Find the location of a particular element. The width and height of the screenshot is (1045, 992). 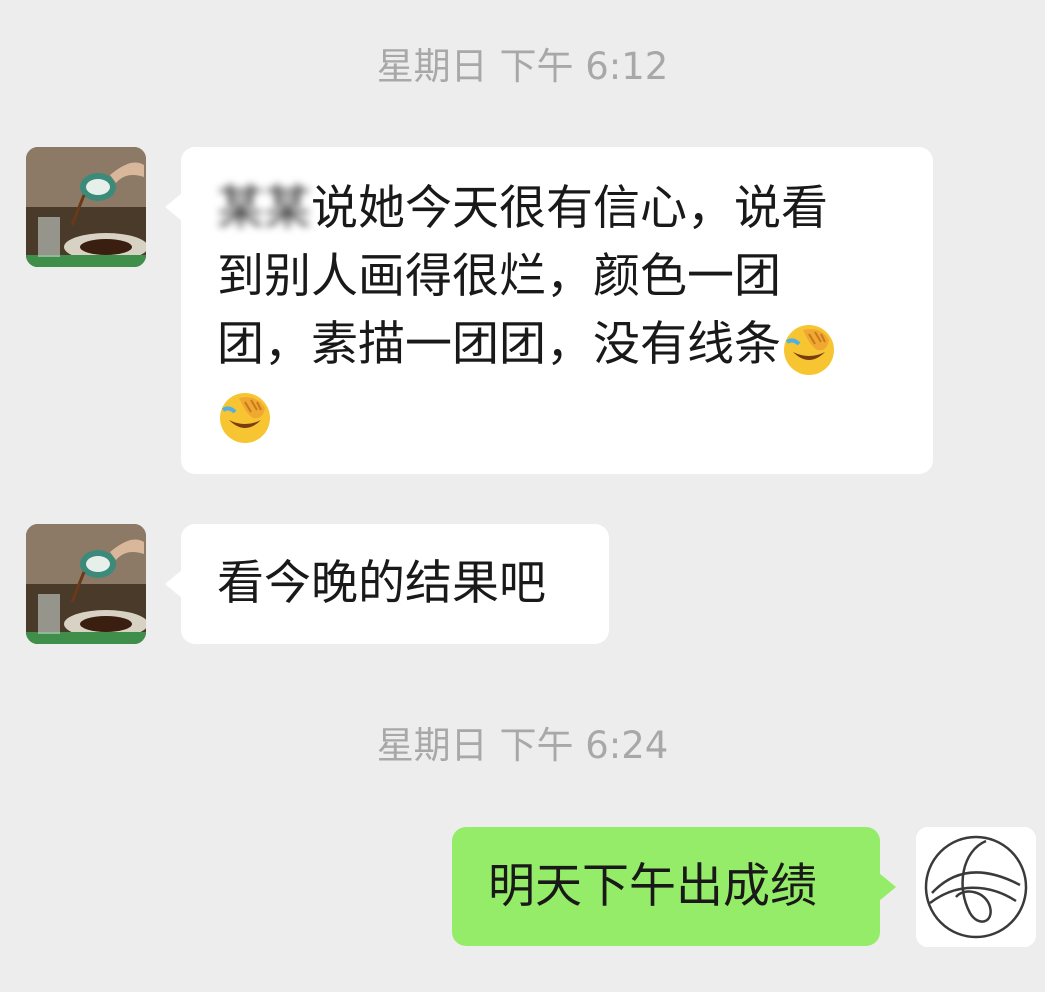

message-line-emoji is located at coordinates (557, 416).